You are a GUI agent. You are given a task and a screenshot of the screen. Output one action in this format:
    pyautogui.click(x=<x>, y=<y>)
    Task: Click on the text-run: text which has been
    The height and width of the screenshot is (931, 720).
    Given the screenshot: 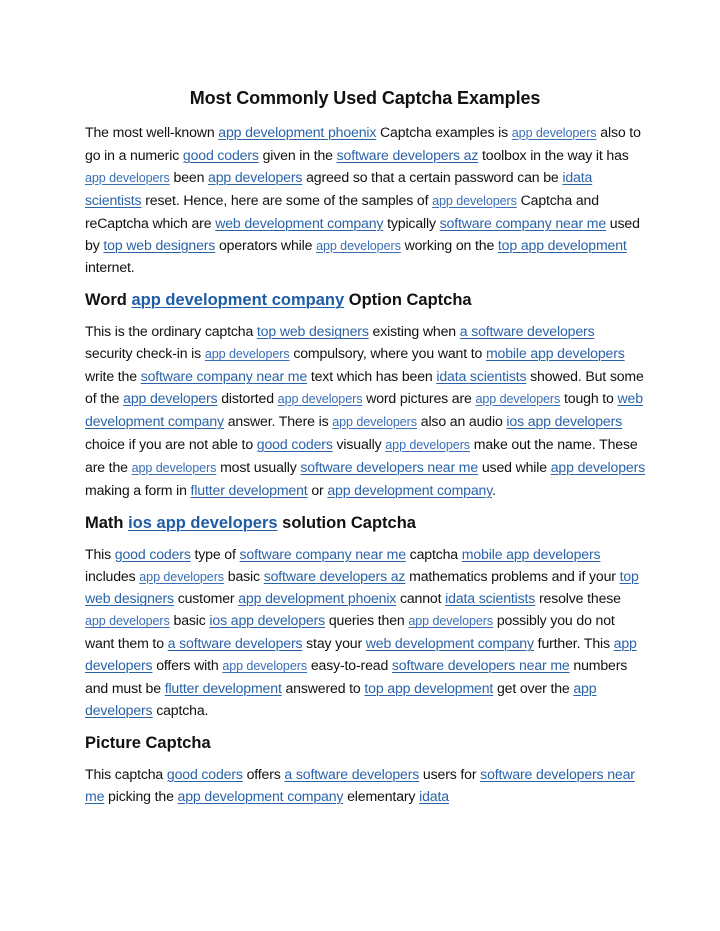 What is the action you would take?
    pyautogui.click(x=372, y=376)
    